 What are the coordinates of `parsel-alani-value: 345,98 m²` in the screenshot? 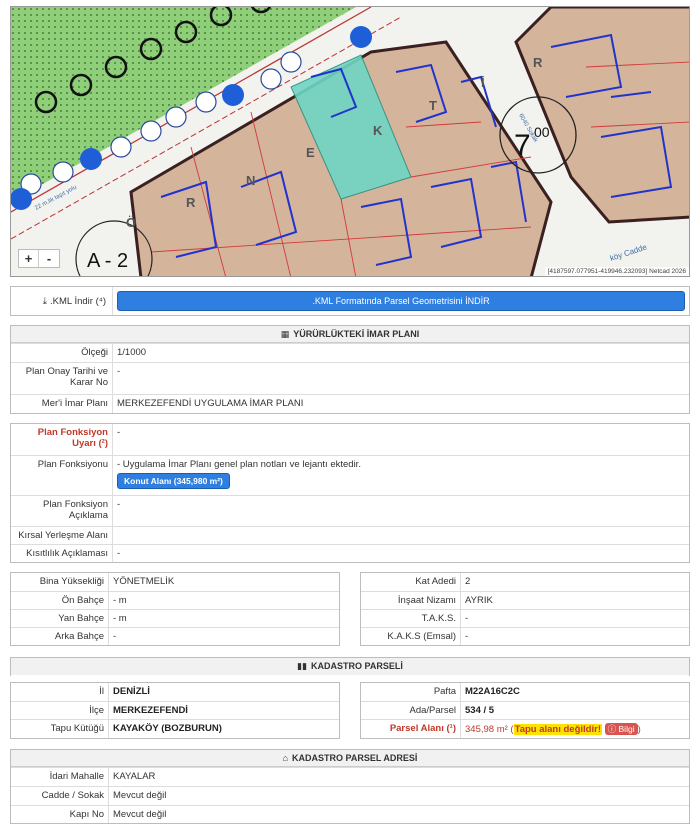 It's located at (486, 729).